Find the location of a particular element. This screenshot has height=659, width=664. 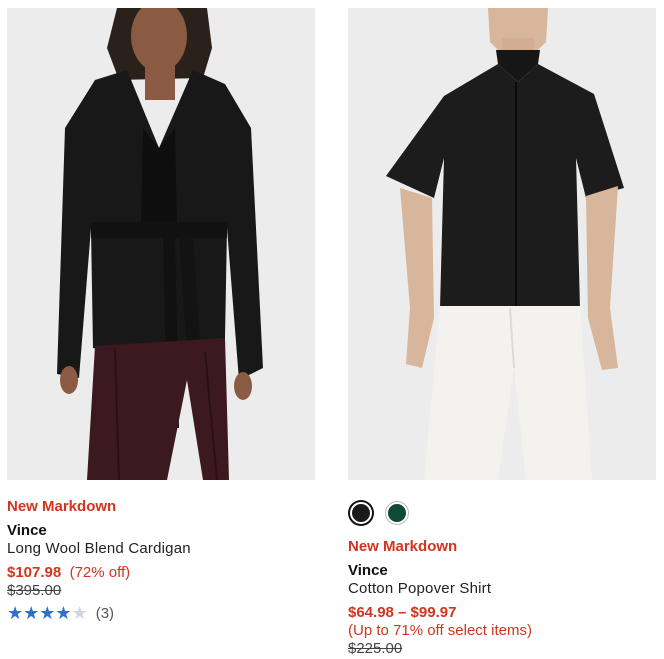

color-swatches is located at coordinates (503, 513).